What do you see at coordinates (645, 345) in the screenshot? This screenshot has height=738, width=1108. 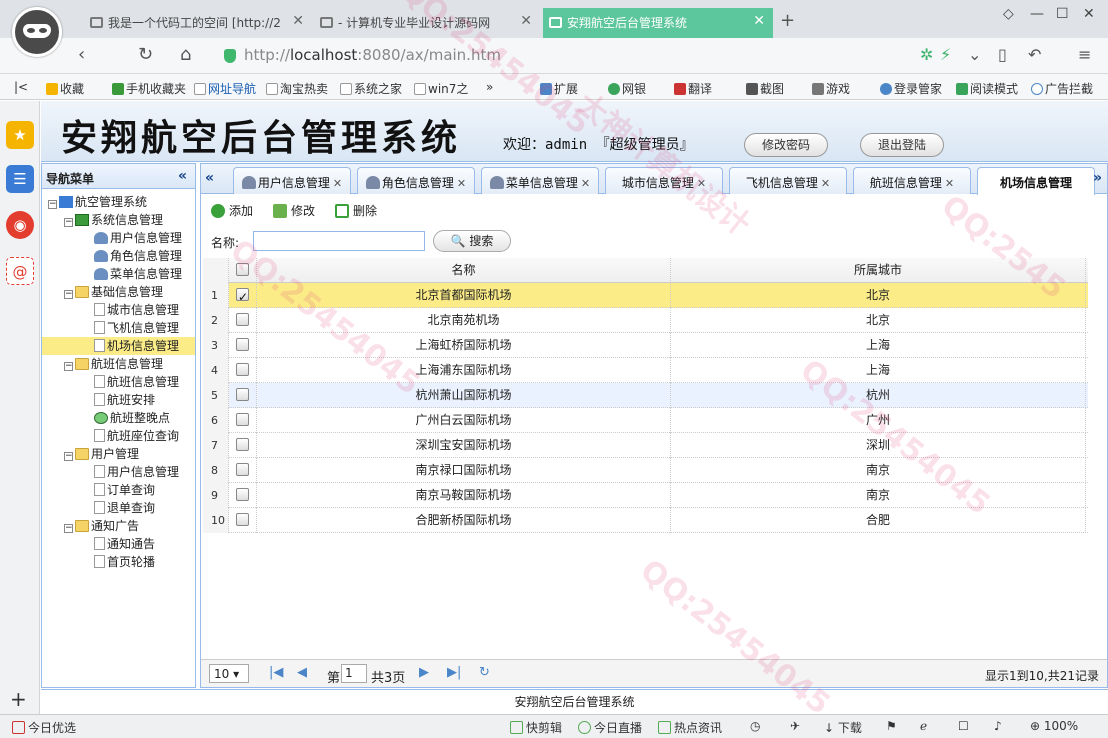 I see `table-row: 3 上海虹桥国际机场 上海` at bounding box center [645, 345].